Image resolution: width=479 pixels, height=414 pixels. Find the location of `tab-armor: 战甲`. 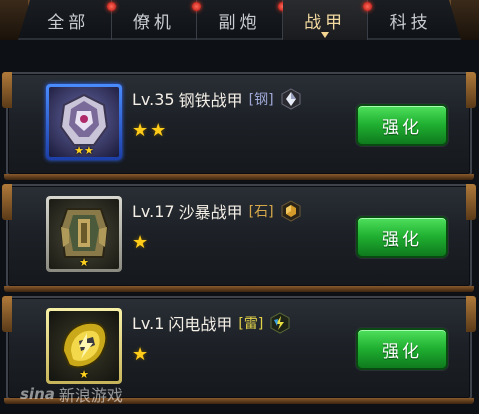

tab-armor: 战甲 is located at coordinates (327, 20).